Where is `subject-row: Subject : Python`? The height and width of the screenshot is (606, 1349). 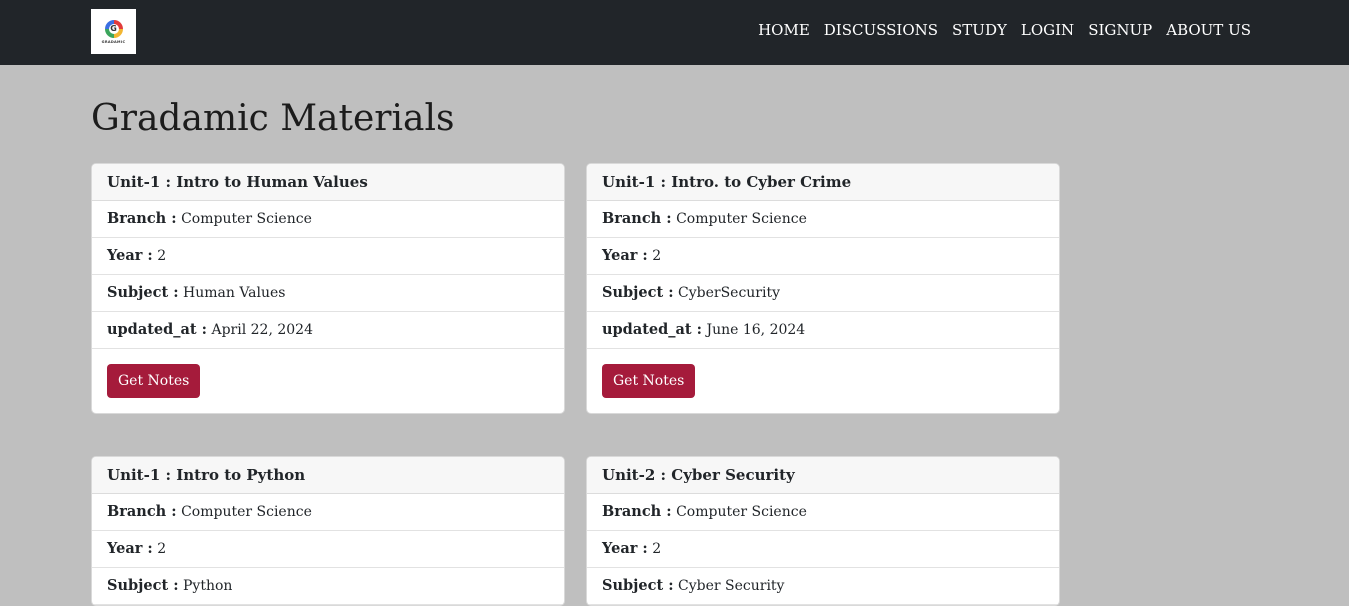 subject-row: Subject : Python is located at coordinates (328, 586).